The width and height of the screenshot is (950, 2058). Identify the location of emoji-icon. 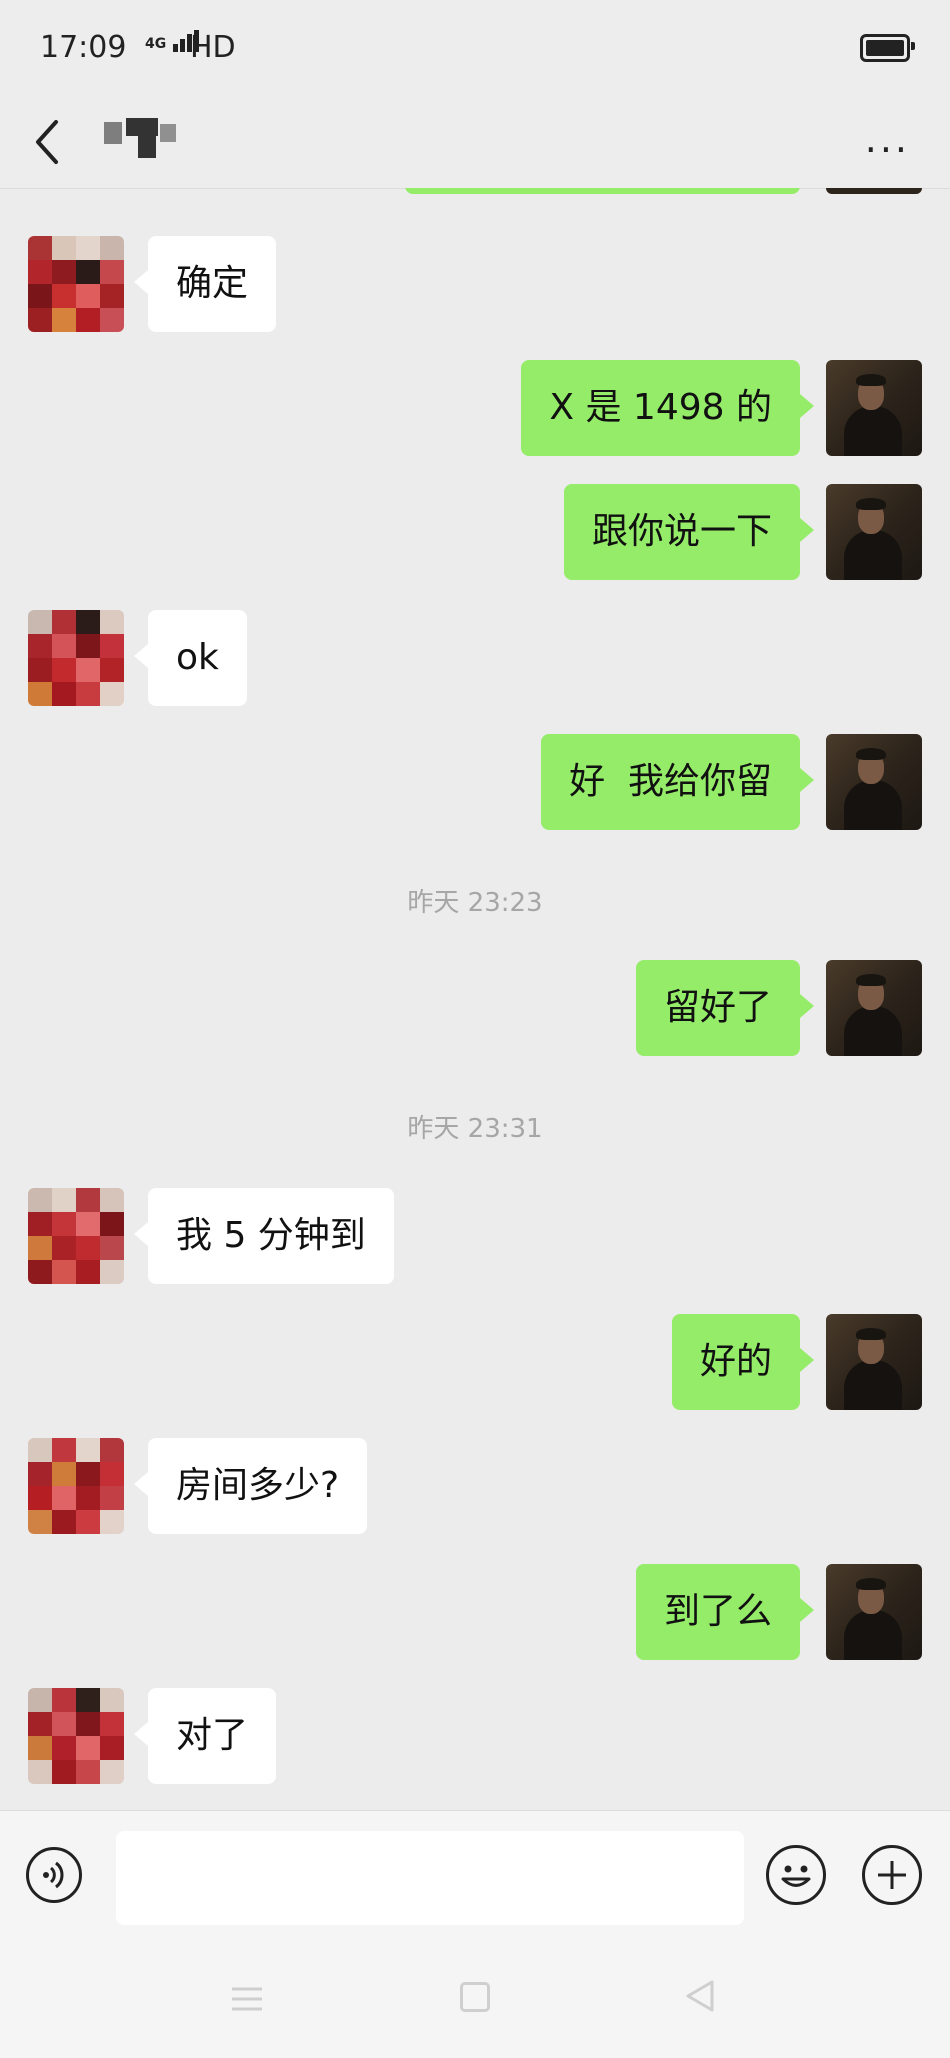
(796, 1875).